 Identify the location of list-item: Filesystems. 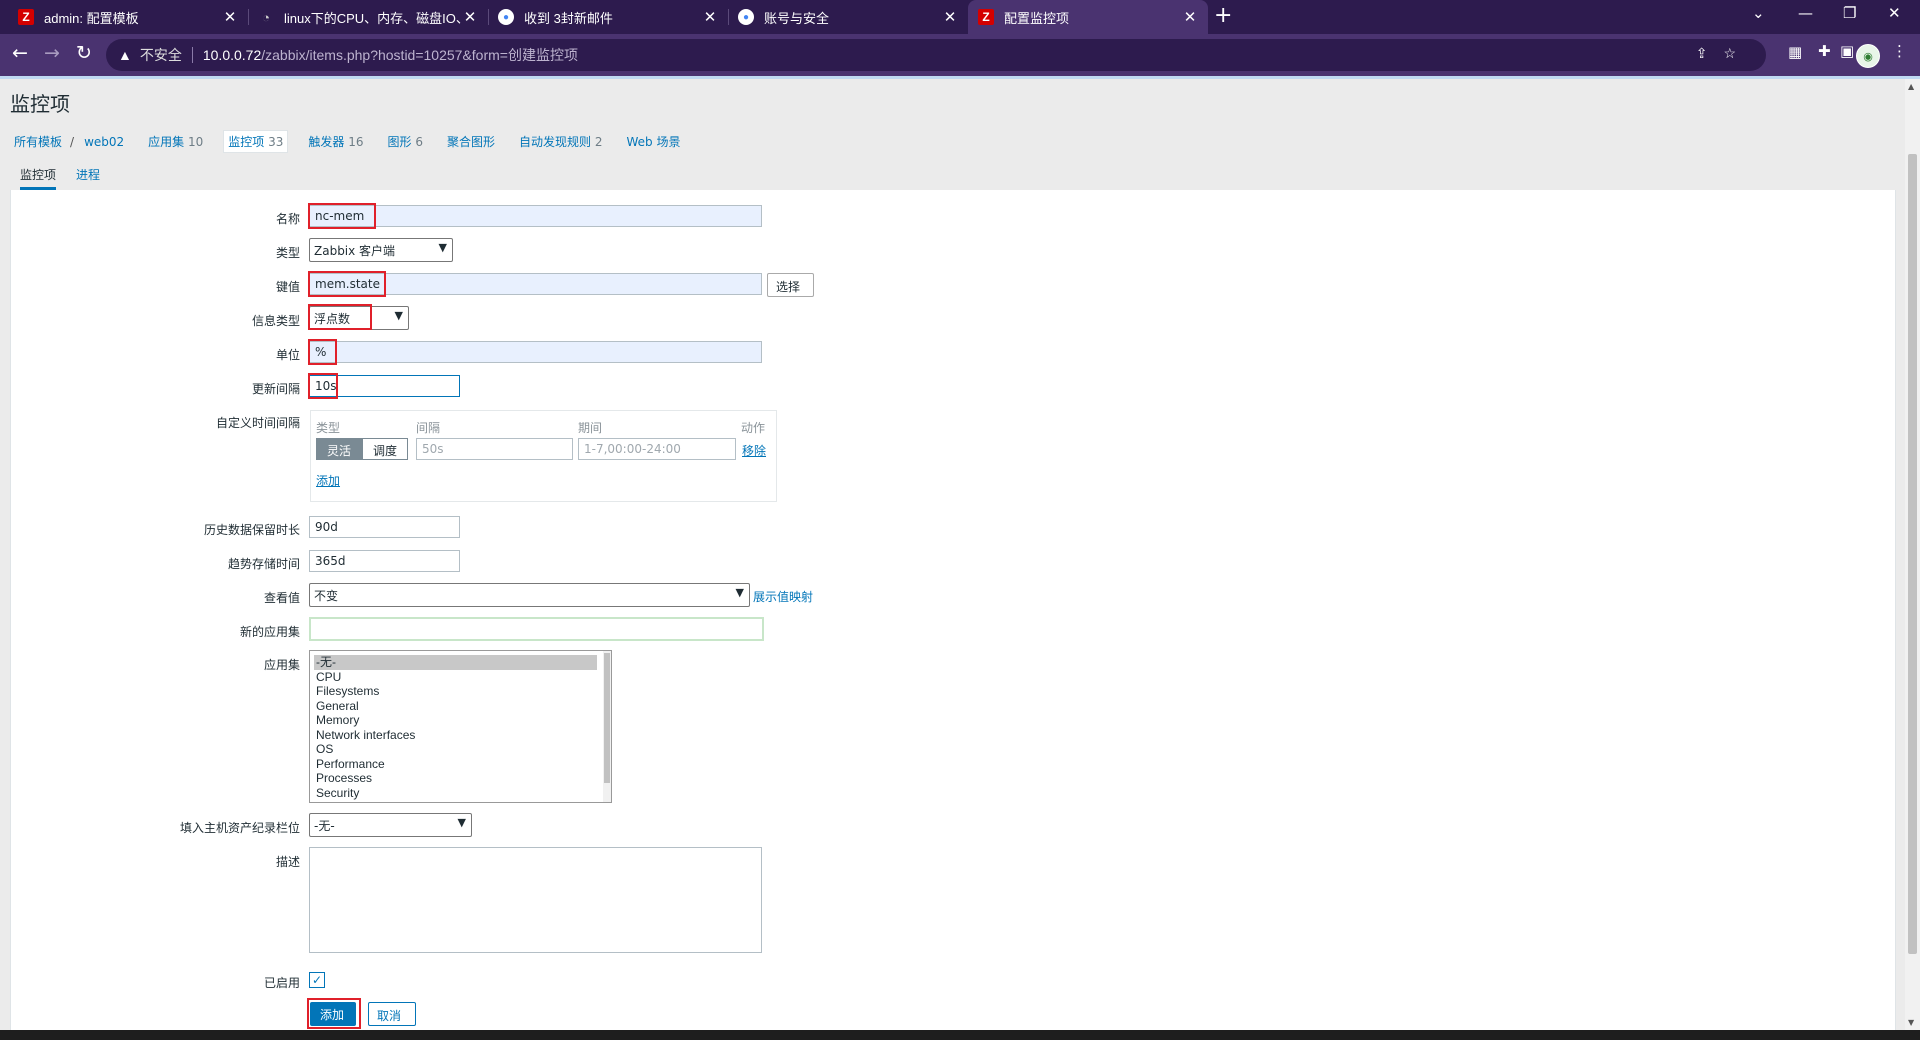
(460, 691).